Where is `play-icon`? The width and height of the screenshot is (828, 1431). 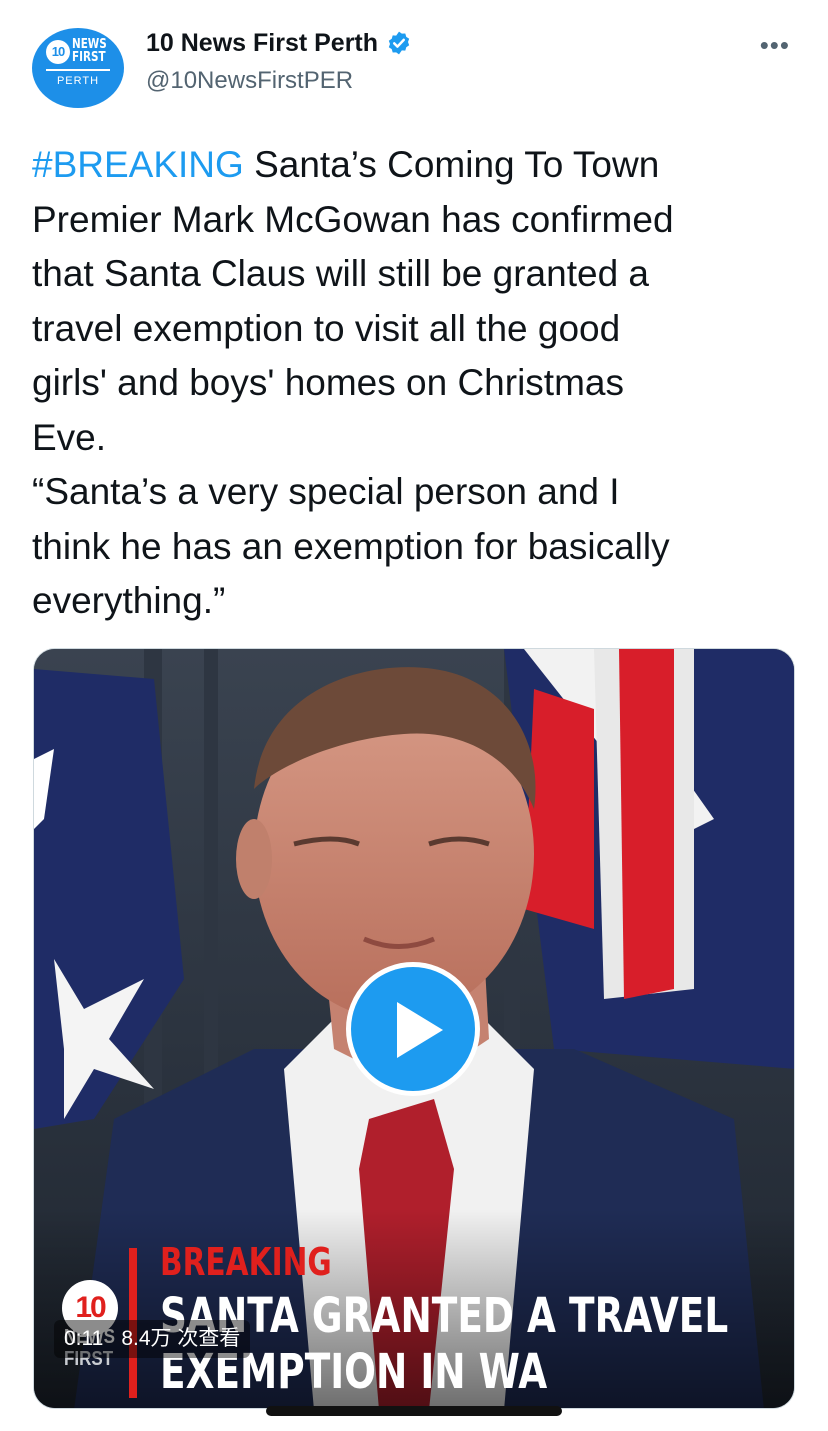
play-icon is located at coordinates (420, 1030).